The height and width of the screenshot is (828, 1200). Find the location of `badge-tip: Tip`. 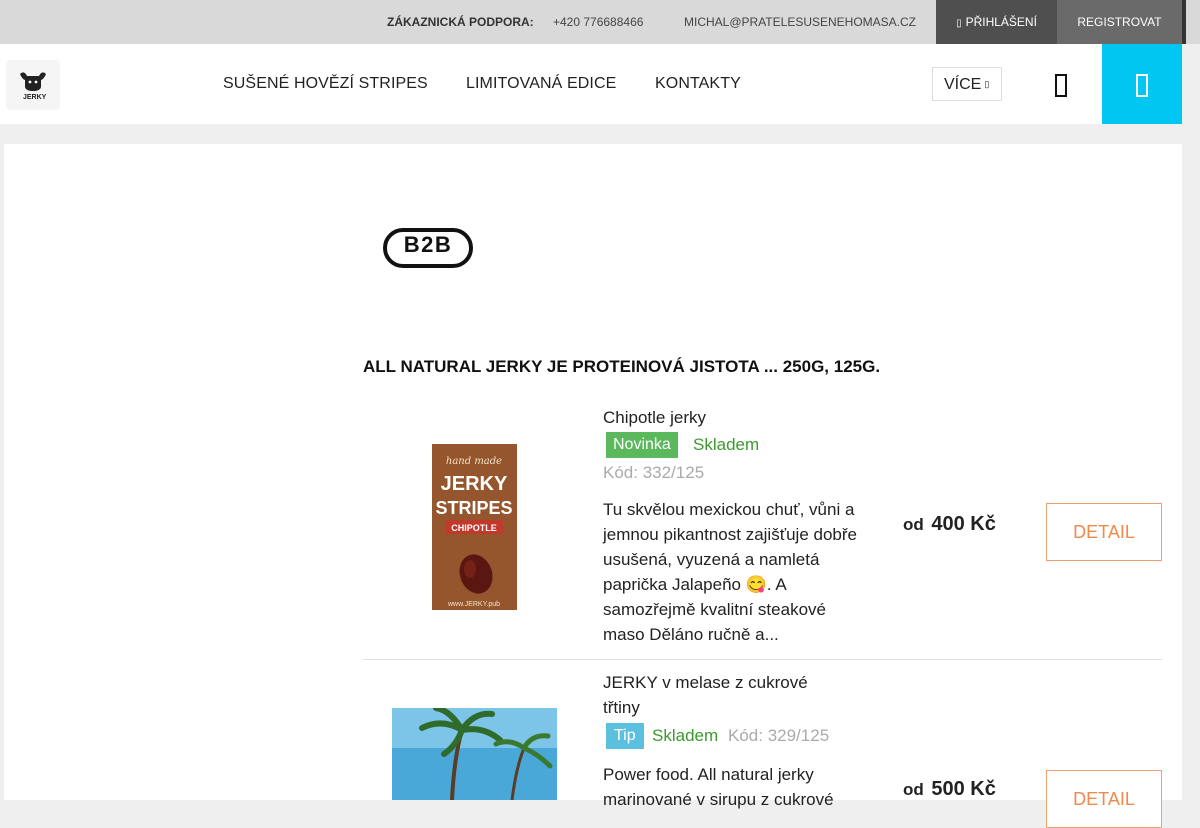

badge-tip: Tip is located at coordinates (625, 736).